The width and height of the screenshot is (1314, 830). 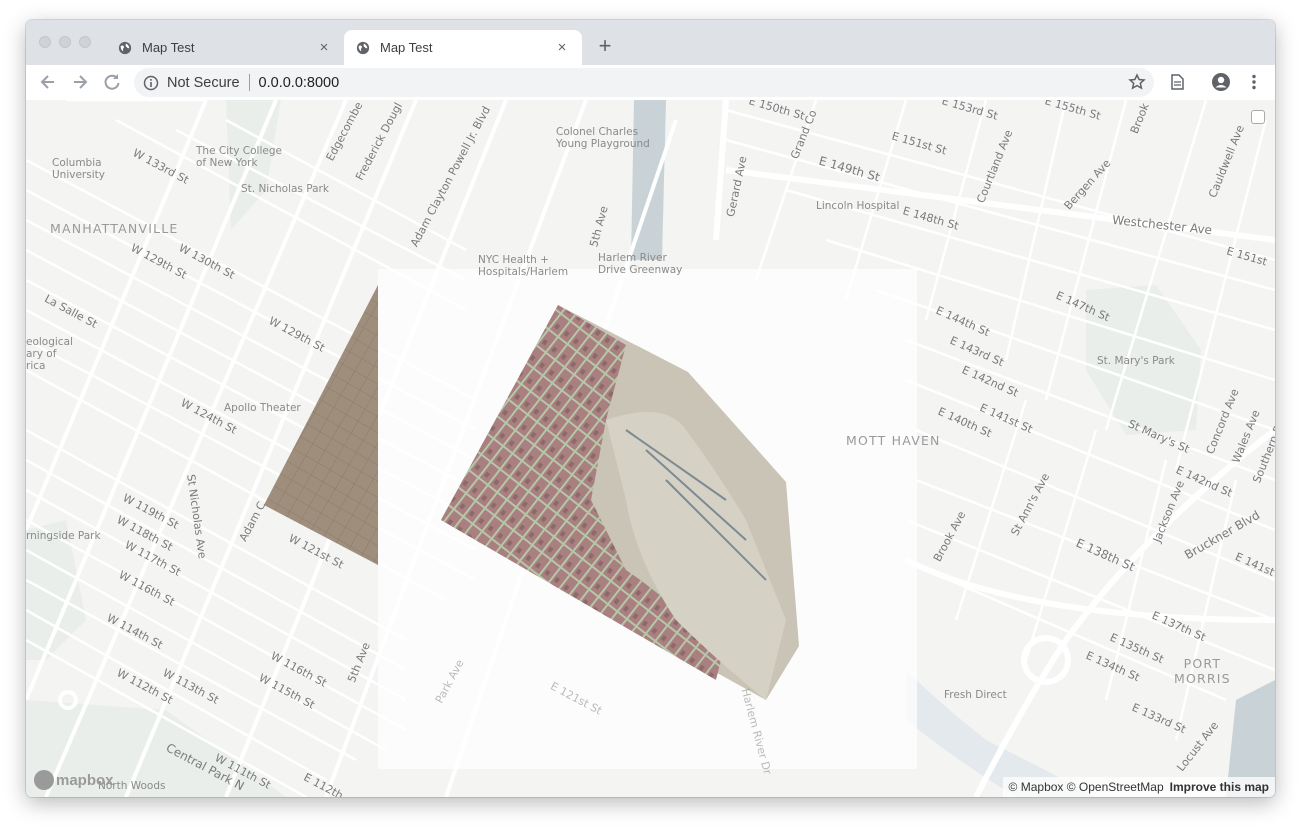 What do you see at coordinates (1221, 82) in the screenshot?
I see `profile-icon` at bounding box center [1221, 82].